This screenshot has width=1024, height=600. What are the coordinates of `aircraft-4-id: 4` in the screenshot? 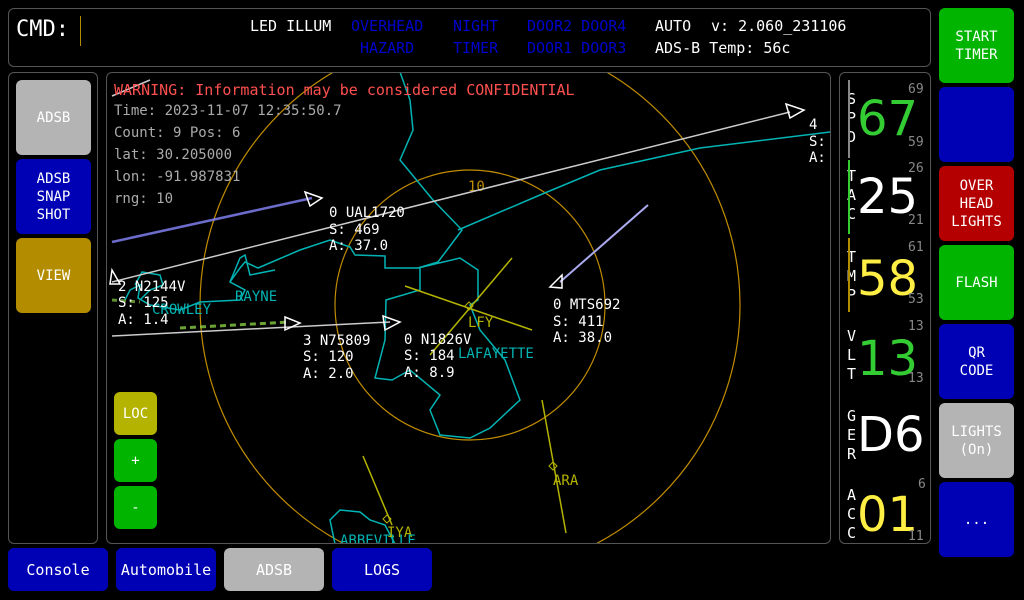 It's located at (813, 125).